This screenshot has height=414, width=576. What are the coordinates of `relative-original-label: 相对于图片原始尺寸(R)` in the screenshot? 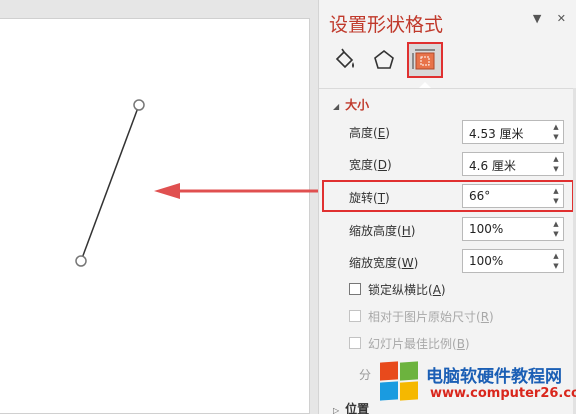 It's located at (431, 317).